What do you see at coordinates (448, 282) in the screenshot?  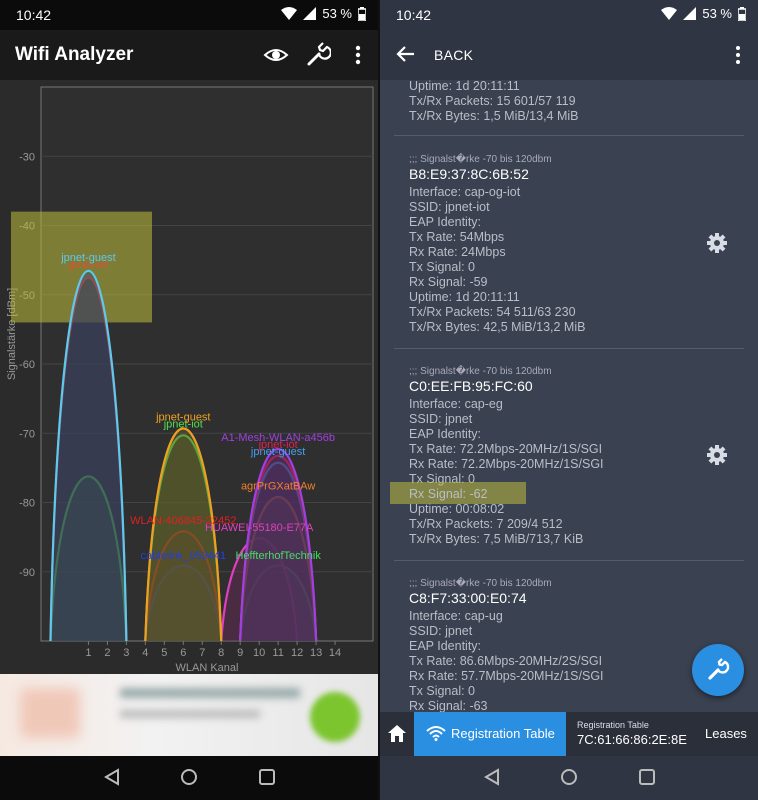 I see `entry-line: Rx Signal: -59` at bounding box center [448, 282].